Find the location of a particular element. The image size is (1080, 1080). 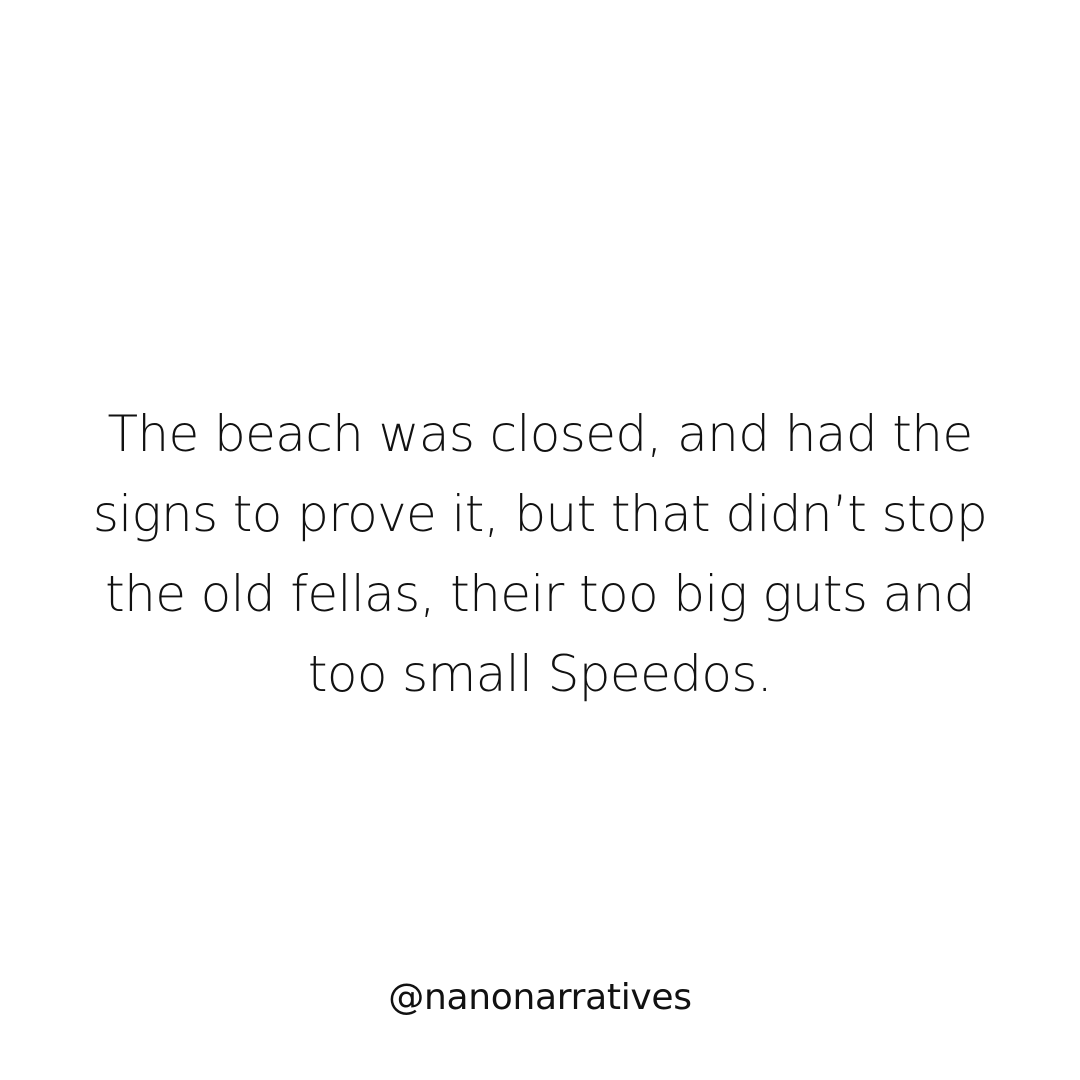

author-handle: @nanonarratives is located at coordinates (540, 997).